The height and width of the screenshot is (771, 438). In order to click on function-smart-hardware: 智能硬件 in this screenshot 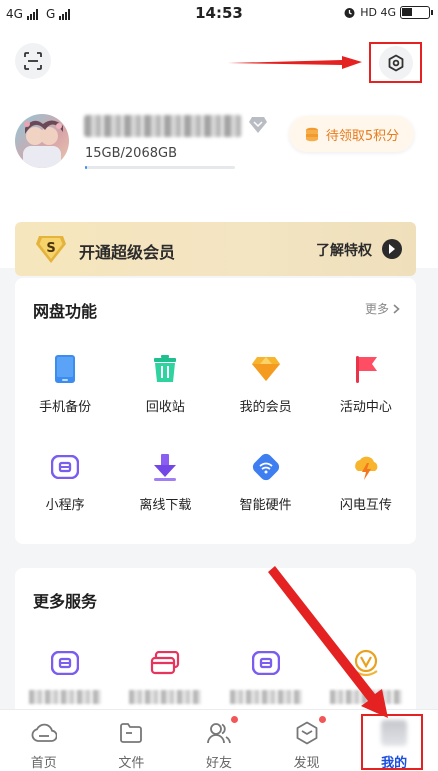, I will do `click(266, 501)`.